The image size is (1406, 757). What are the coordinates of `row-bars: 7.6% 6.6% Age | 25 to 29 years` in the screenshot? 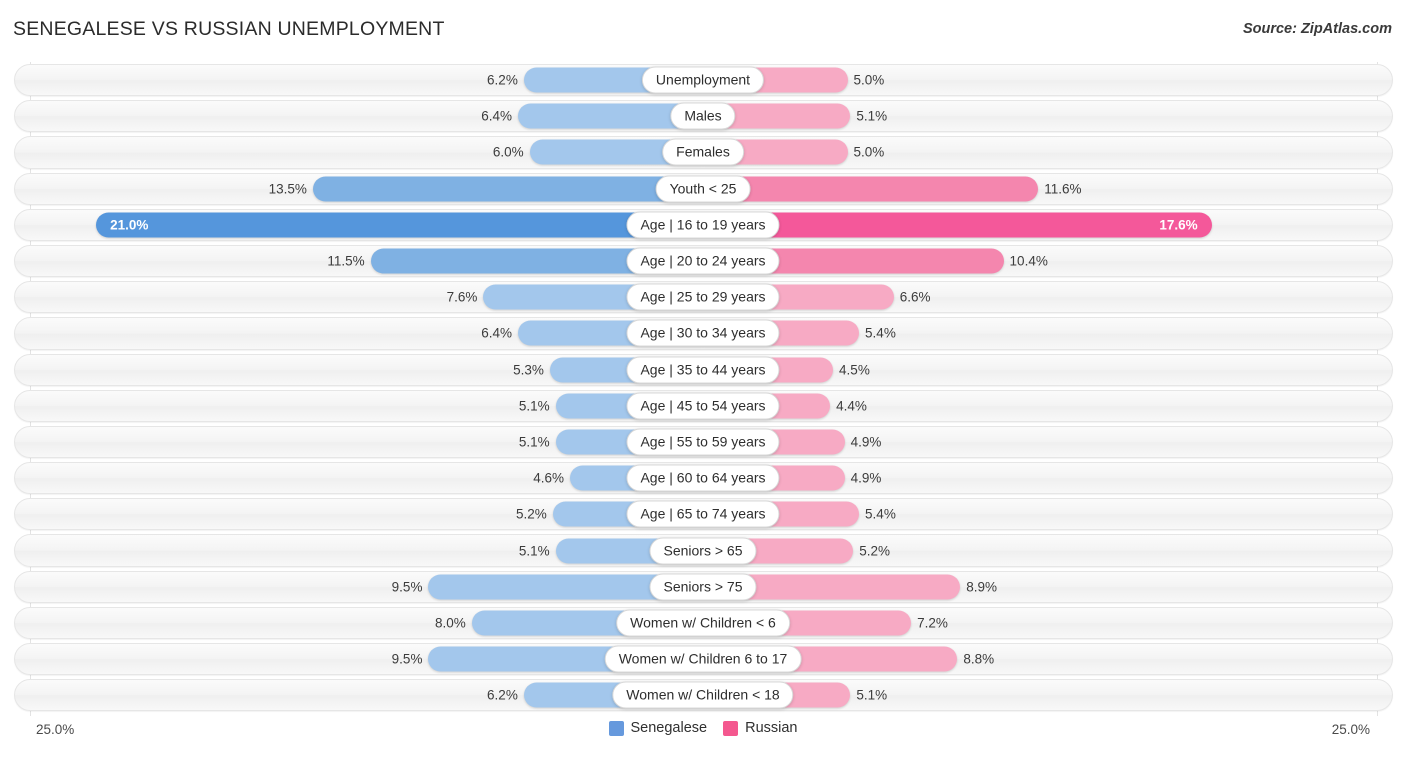 It's located at (703, 297).